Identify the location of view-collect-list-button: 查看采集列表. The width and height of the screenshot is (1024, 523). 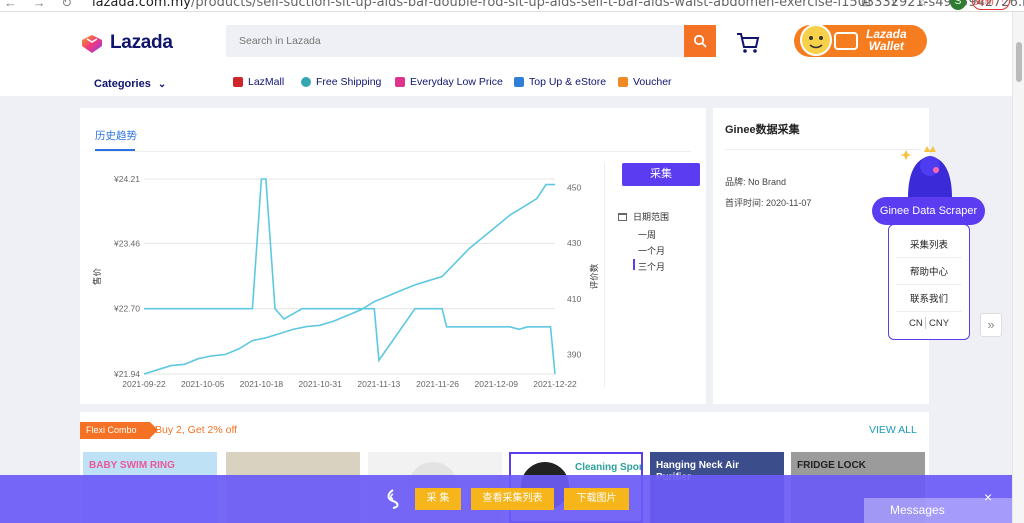
(512, 499).